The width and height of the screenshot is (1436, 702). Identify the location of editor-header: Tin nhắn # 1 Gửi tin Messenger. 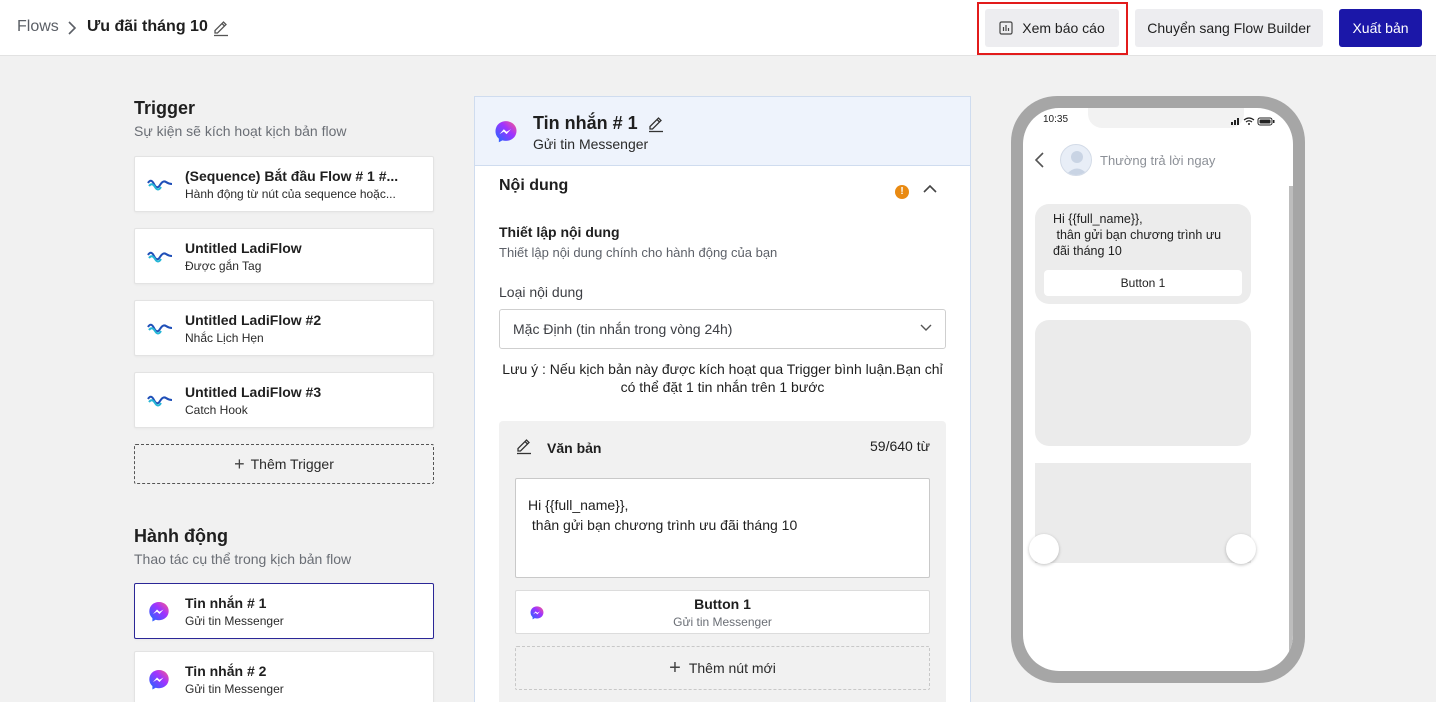
(722, 131).